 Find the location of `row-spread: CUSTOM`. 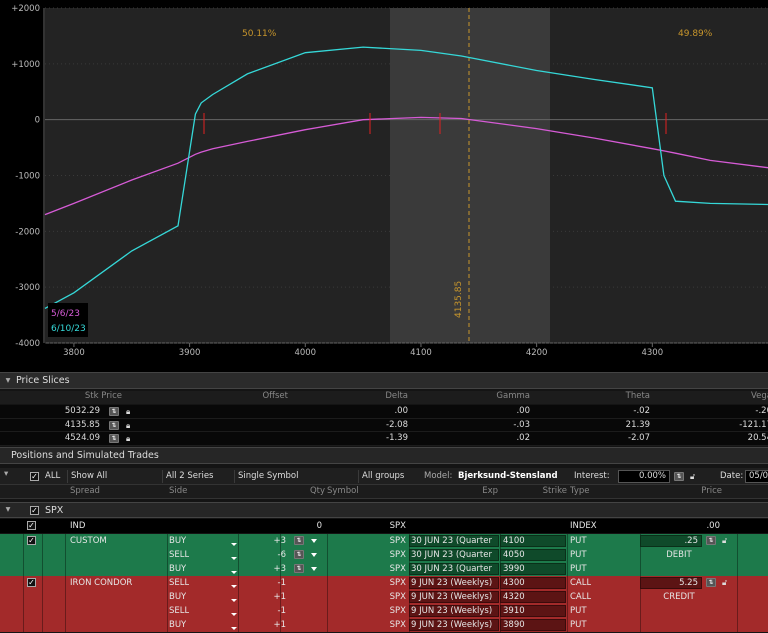

row-spread: CUSTOM is located at coordinates (88, 541).